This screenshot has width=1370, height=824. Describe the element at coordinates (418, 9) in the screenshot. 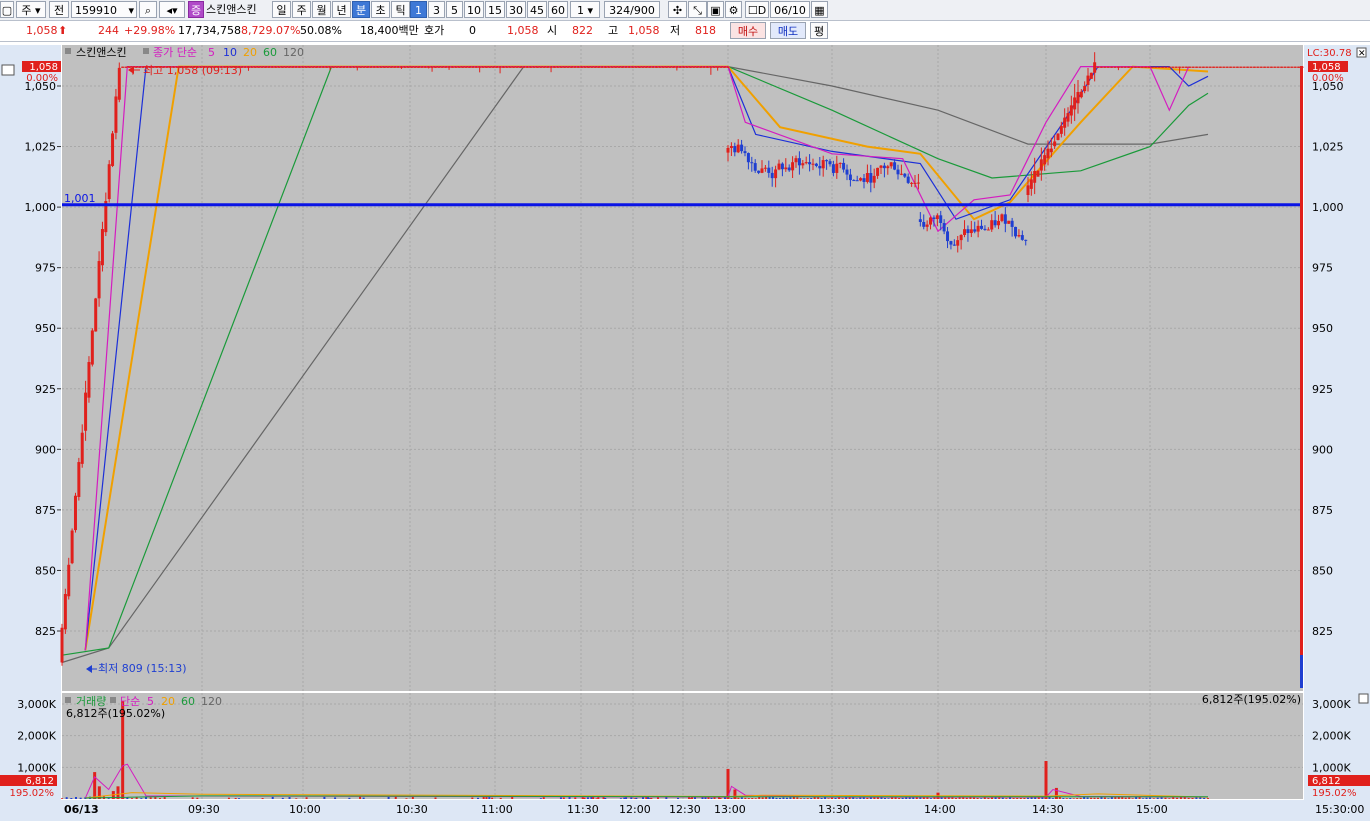

I see `interval-1: 1` at that location.